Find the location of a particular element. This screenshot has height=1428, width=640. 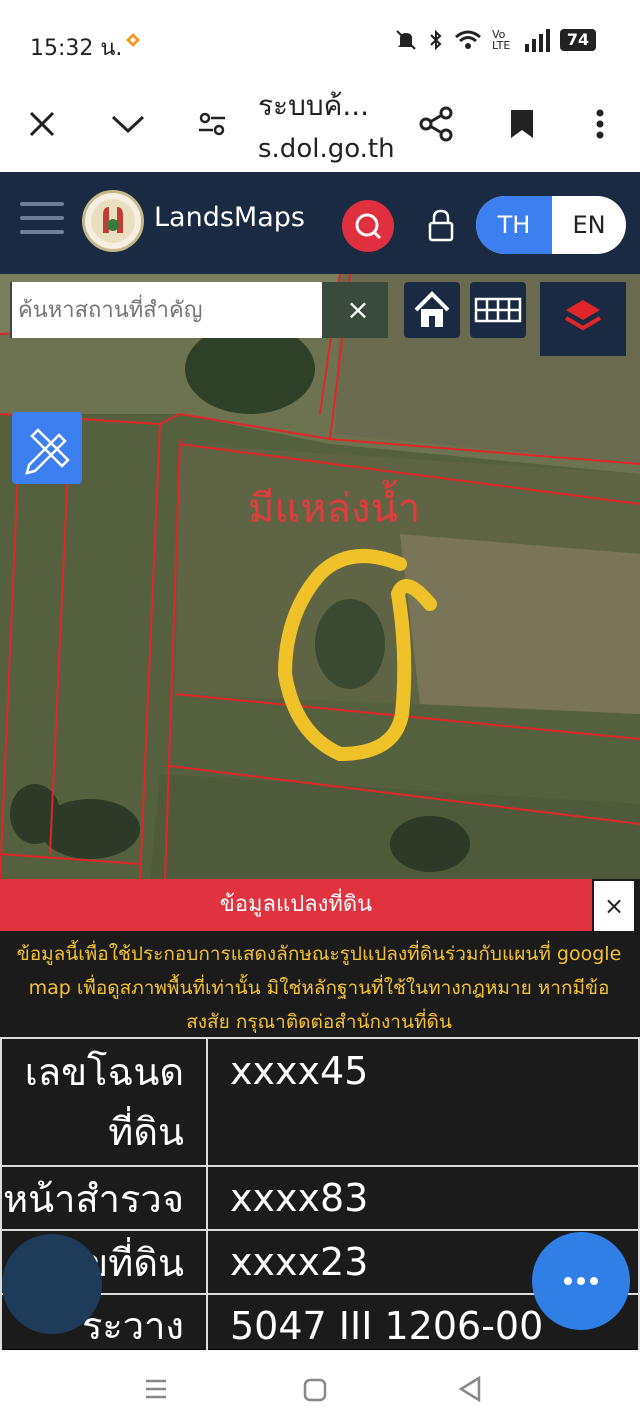

system-nav-bar is located at coordinates (320, 1389).